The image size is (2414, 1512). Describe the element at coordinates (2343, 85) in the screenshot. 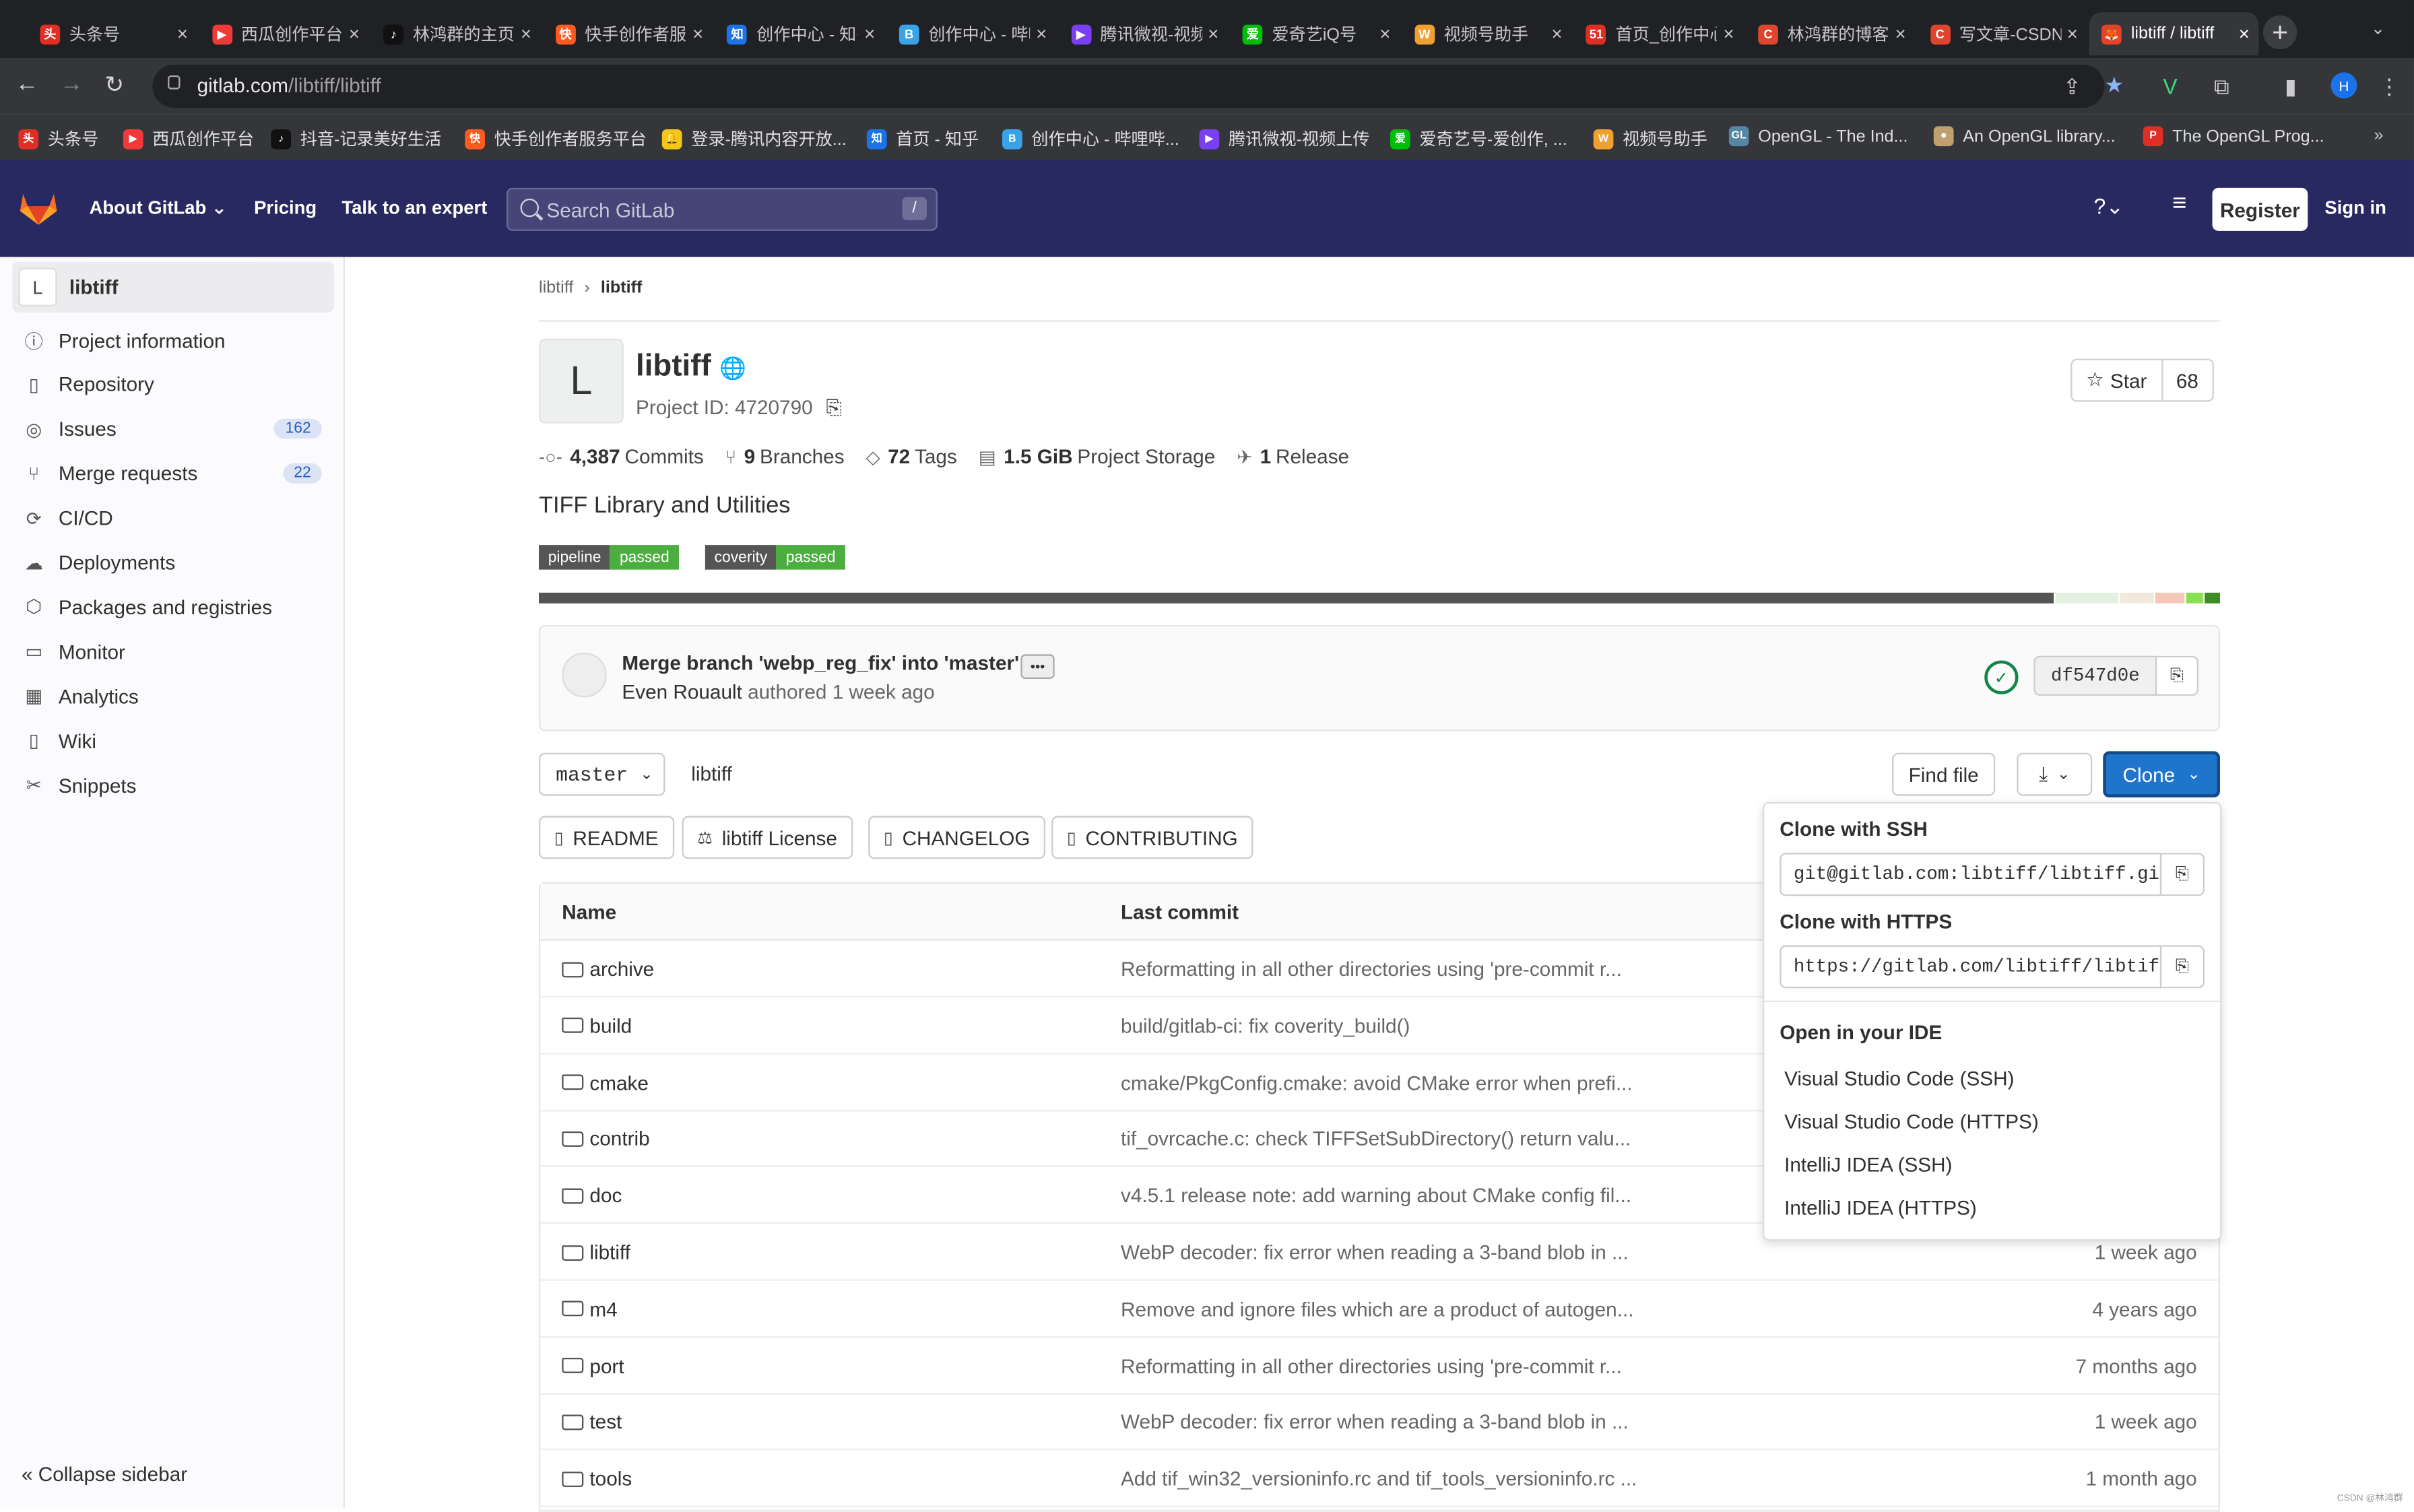

I see `profile-avatar: H` at that location.